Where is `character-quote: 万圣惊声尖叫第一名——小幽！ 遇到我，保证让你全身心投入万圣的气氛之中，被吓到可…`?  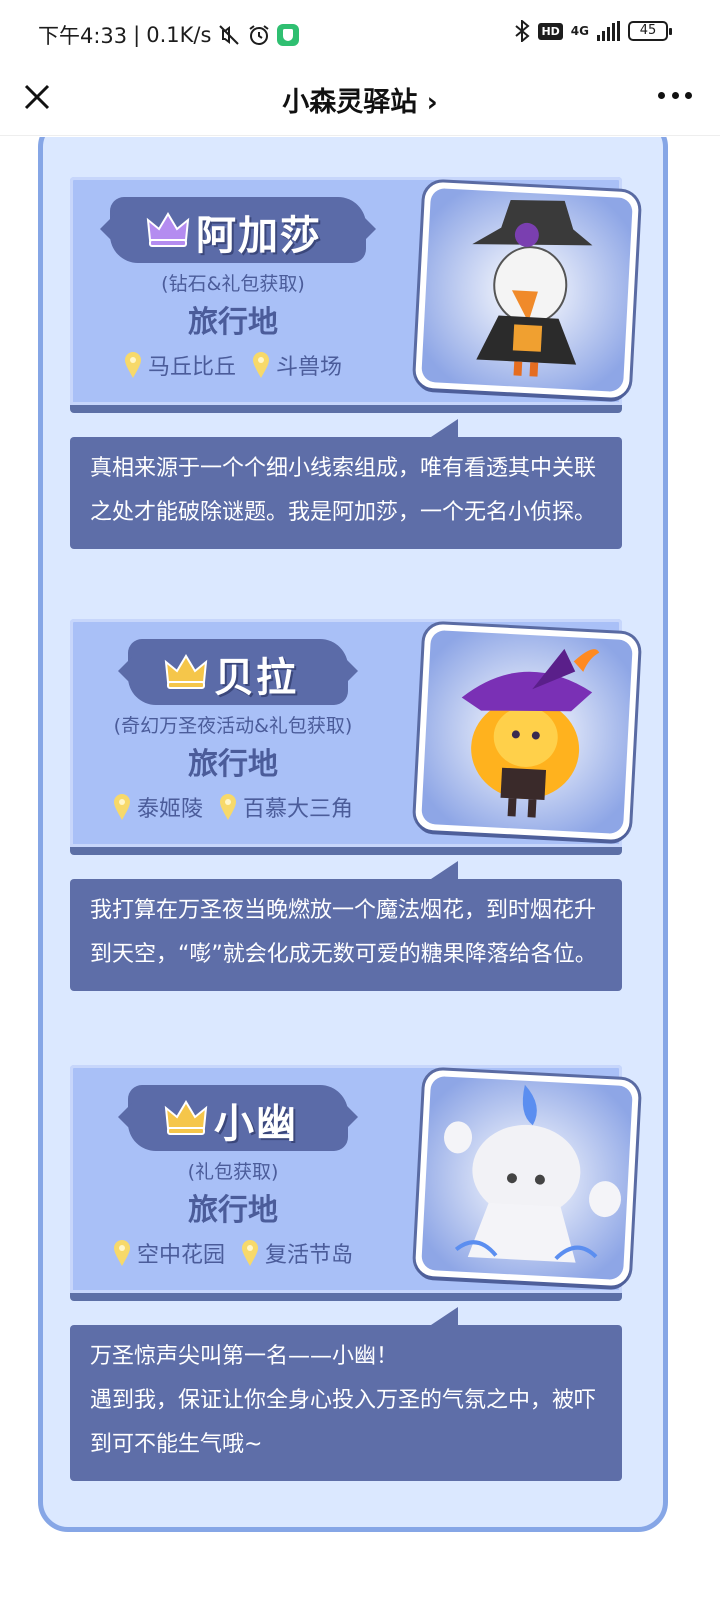
character-quote: 万圣惊声尖叫第一名——小幽！ 遇到我，保证让你全身心投入万圣的气氛之中，被吓到可… is located at coordinates (346, 1403).